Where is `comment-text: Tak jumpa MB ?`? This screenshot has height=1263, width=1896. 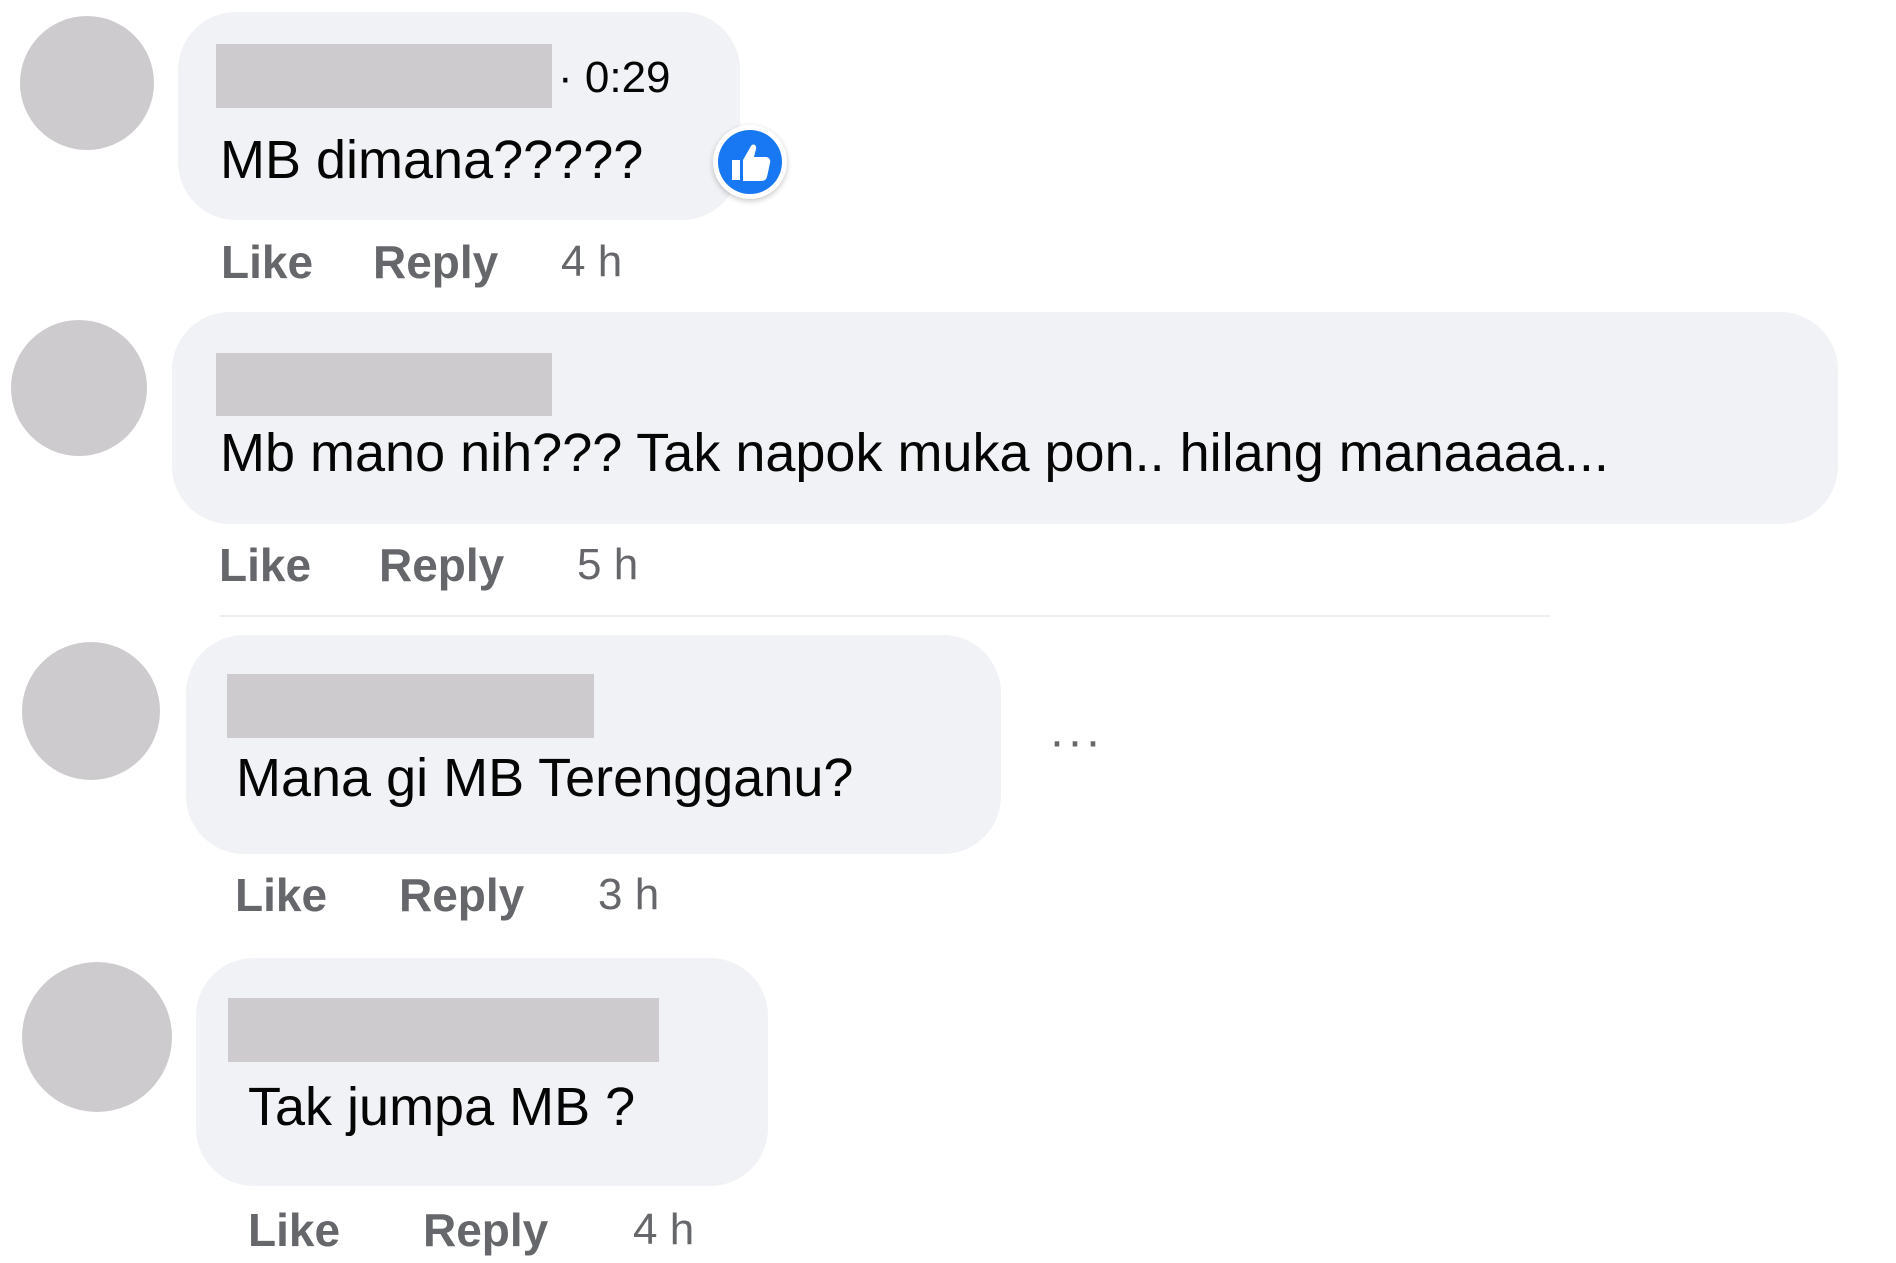 comment-text: Tak jumpa MB ? is located at coordinates (442, 1107).